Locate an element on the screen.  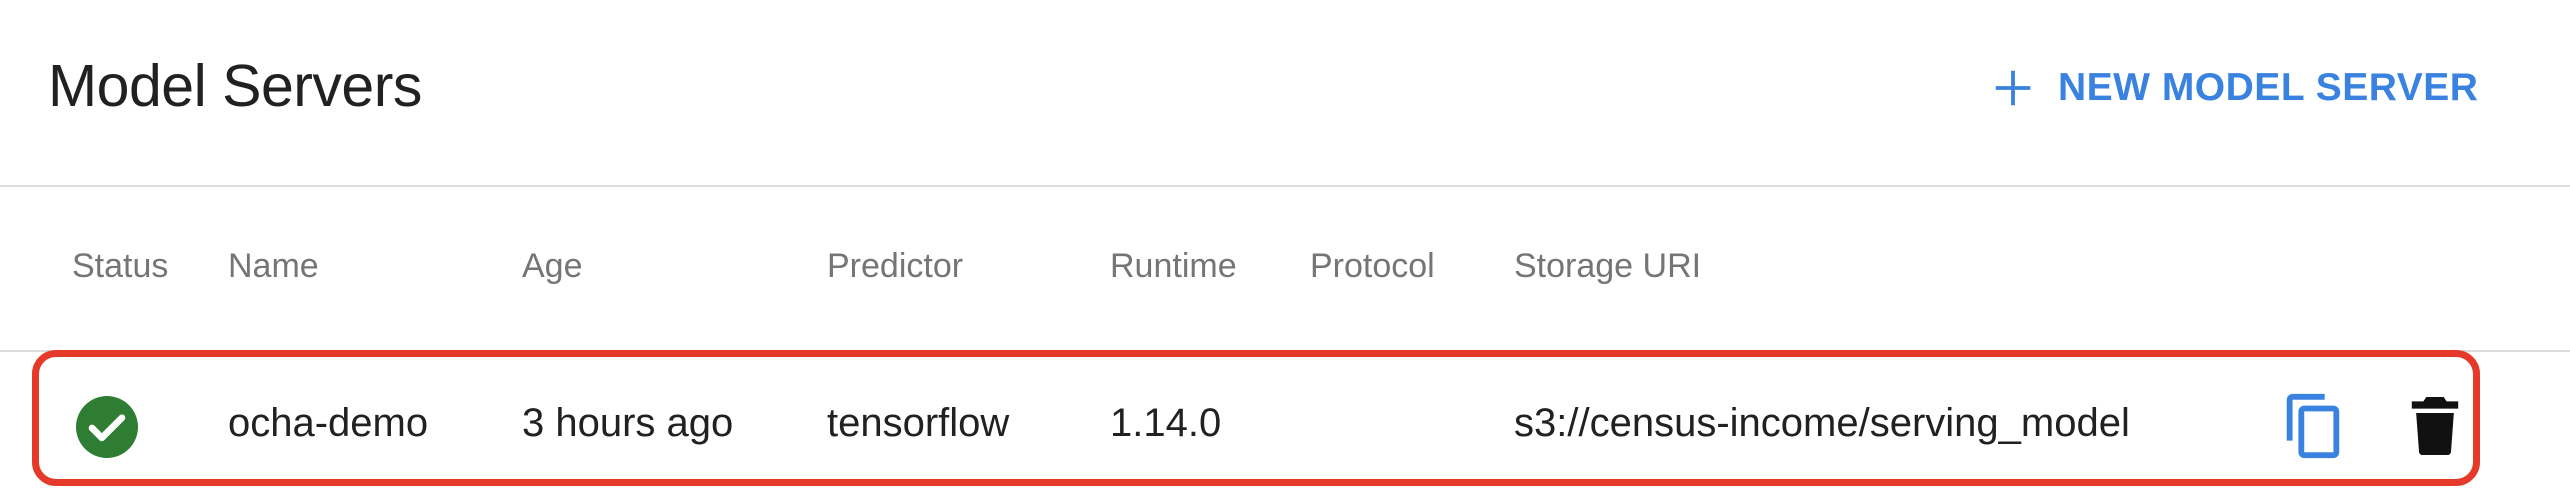
column-header-predictor: Predictor is located at coordinates (895, 266).